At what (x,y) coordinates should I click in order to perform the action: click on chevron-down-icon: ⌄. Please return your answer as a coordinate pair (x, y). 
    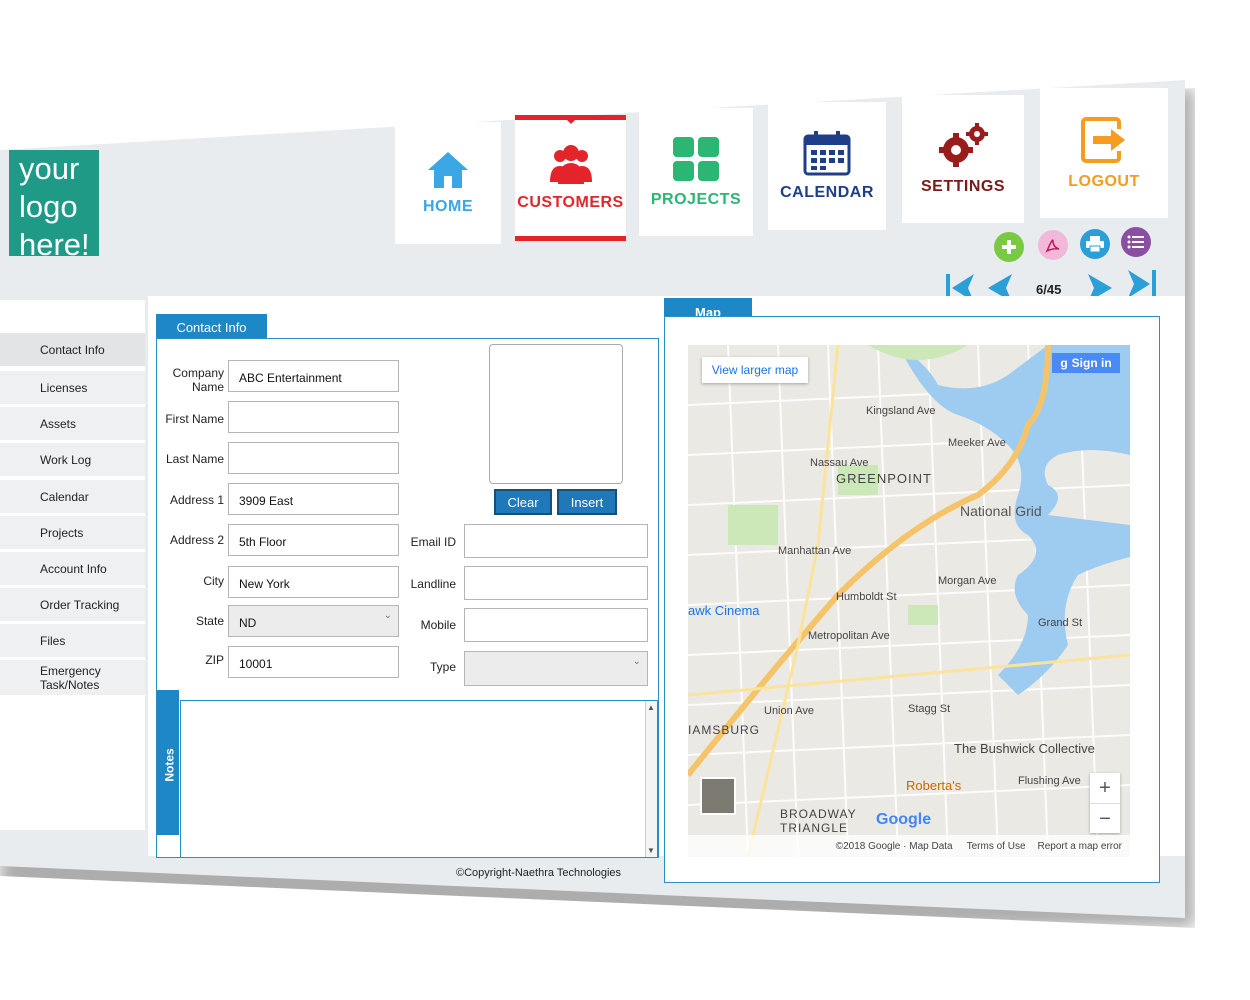
    Looking at the image, I should click on (636, 661).